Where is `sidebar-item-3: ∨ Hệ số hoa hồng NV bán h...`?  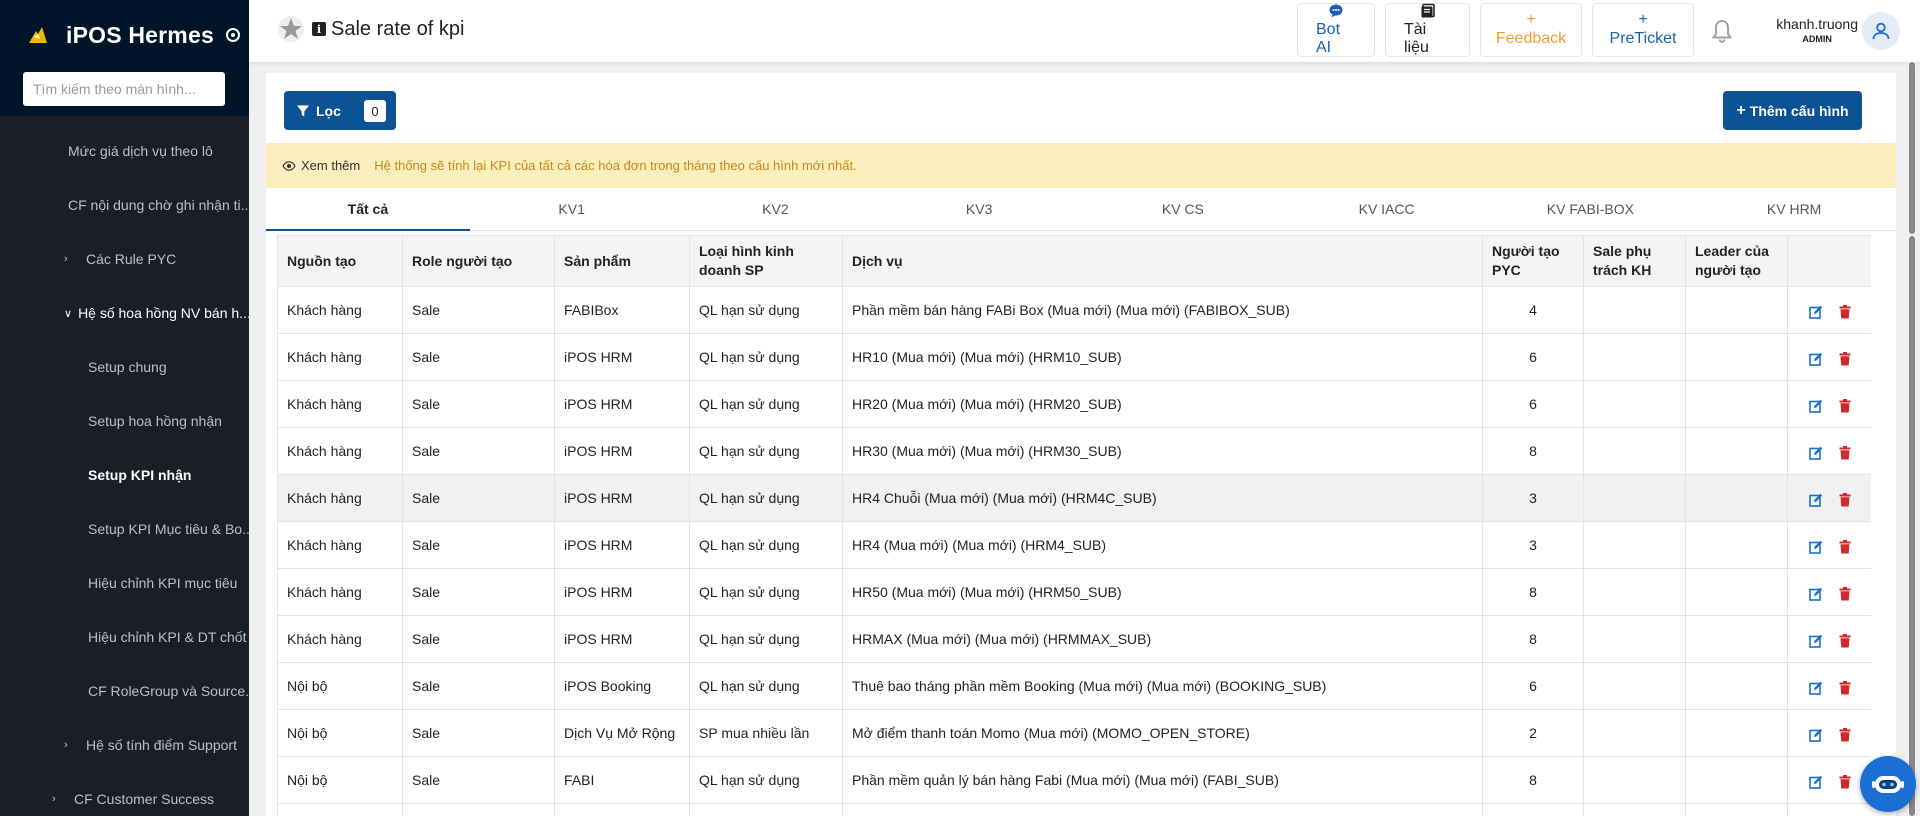 sidebar-item-3: ∨ Hệ số hoa hồng NV bán h... is located at coordinates (124, 313).